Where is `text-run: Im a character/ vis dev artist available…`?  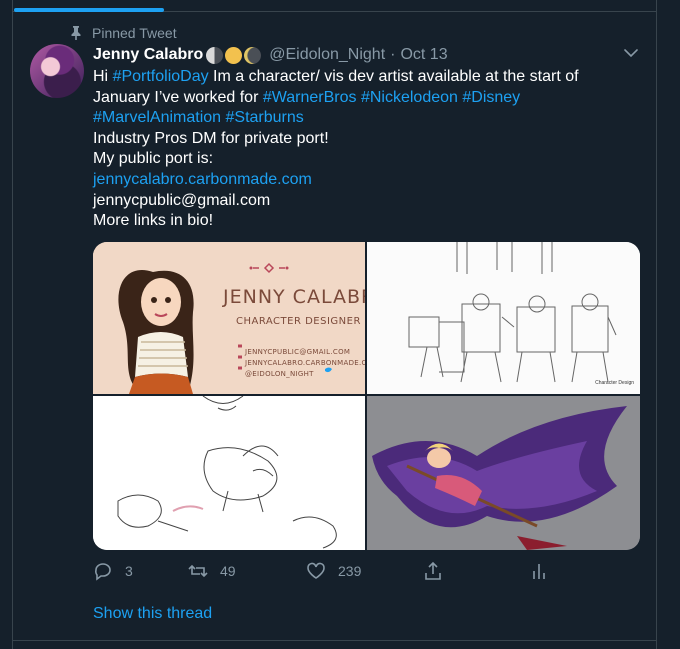
text-run: Im a character/ vis dev artist available… is located at coordinates (393, 76).